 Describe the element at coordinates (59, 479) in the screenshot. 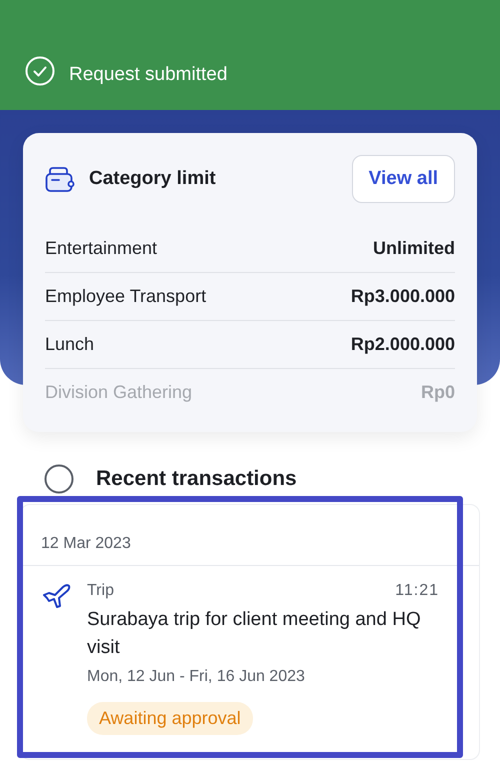

I see `circle-icon` at that location.